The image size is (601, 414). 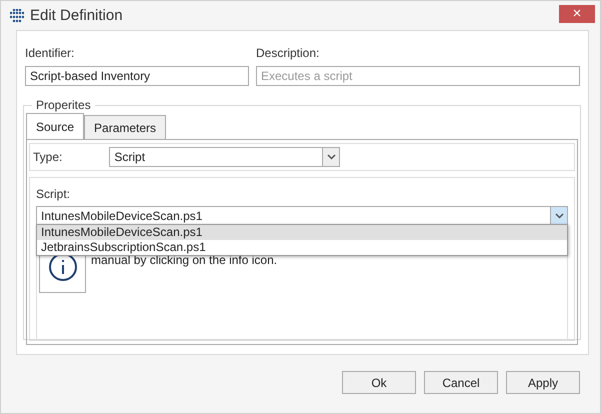 What do you see at coordinates (47, 157) in the screenshot?
I see `type-label: Type:` at bounding box center [47, 157].